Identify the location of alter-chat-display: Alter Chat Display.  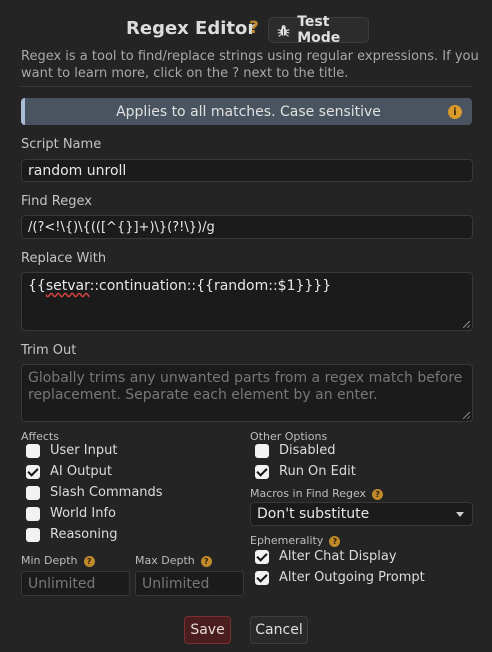
(326, 556).